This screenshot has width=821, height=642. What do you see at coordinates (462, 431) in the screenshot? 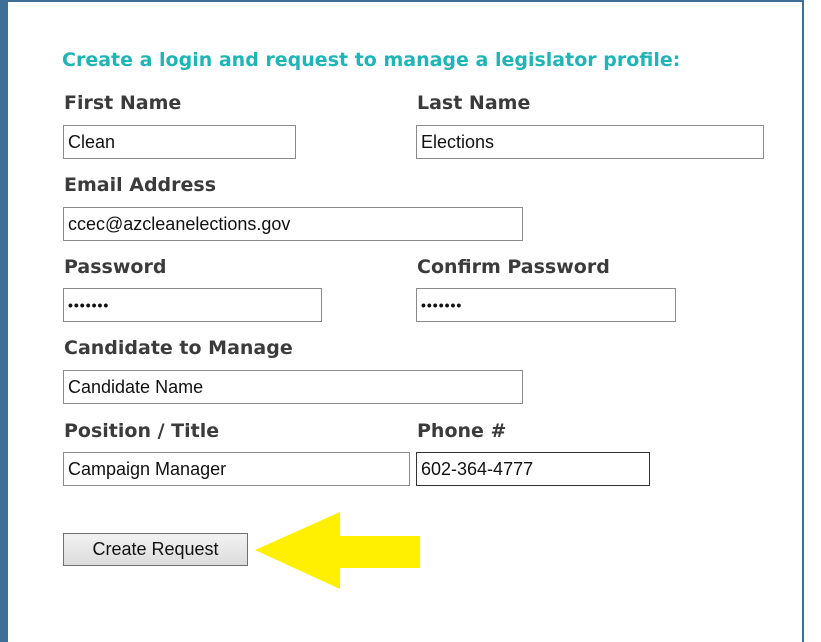
I see `phone-label: Phone #` at bounding box center [462, 431].